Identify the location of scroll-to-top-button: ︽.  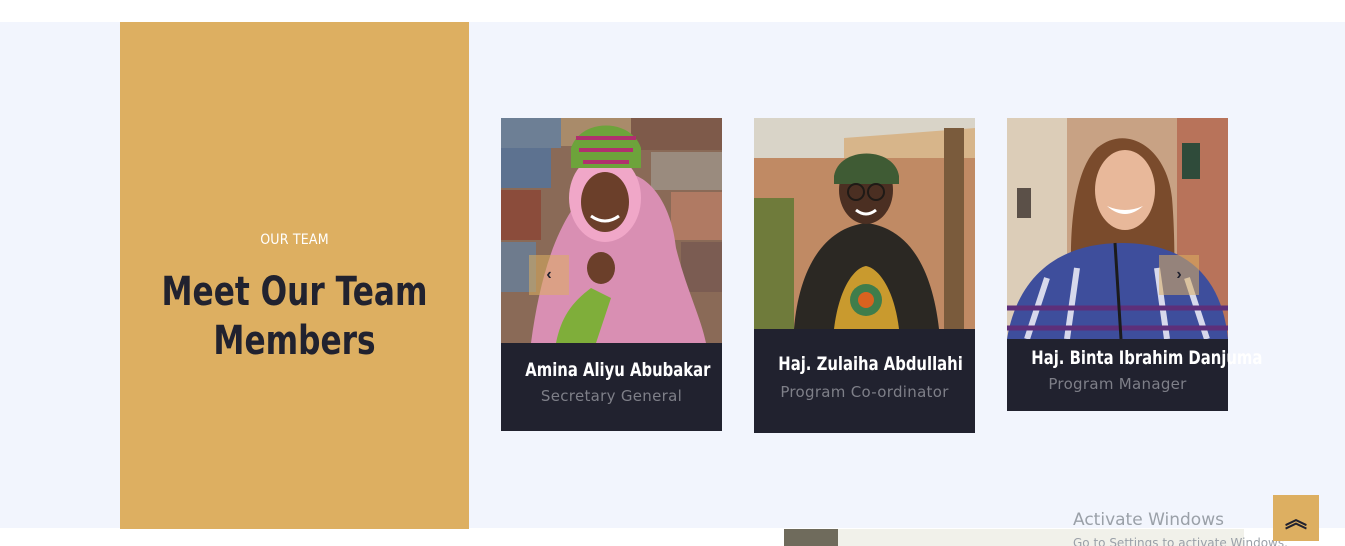
(1296, 518).